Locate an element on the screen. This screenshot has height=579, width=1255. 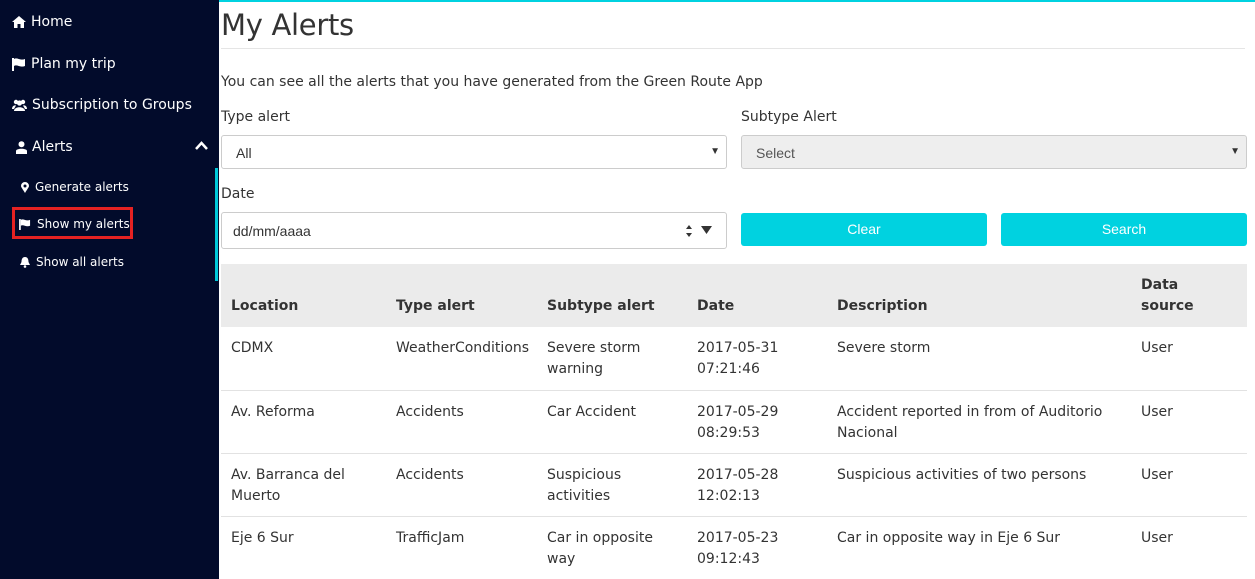
cell-subtype-alert: Severe storm warning is located at coordinates (594, 358).